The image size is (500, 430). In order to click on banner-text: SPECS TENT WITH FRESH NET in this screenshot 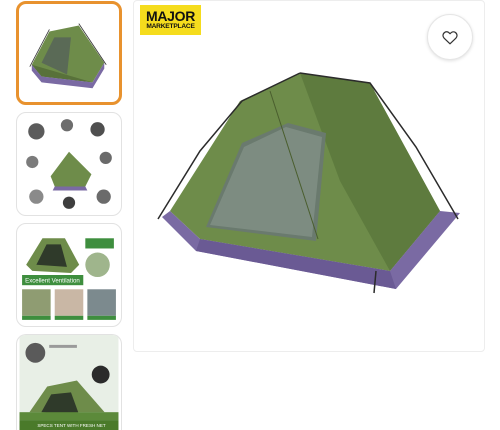, I will do `click(71, 425)`.